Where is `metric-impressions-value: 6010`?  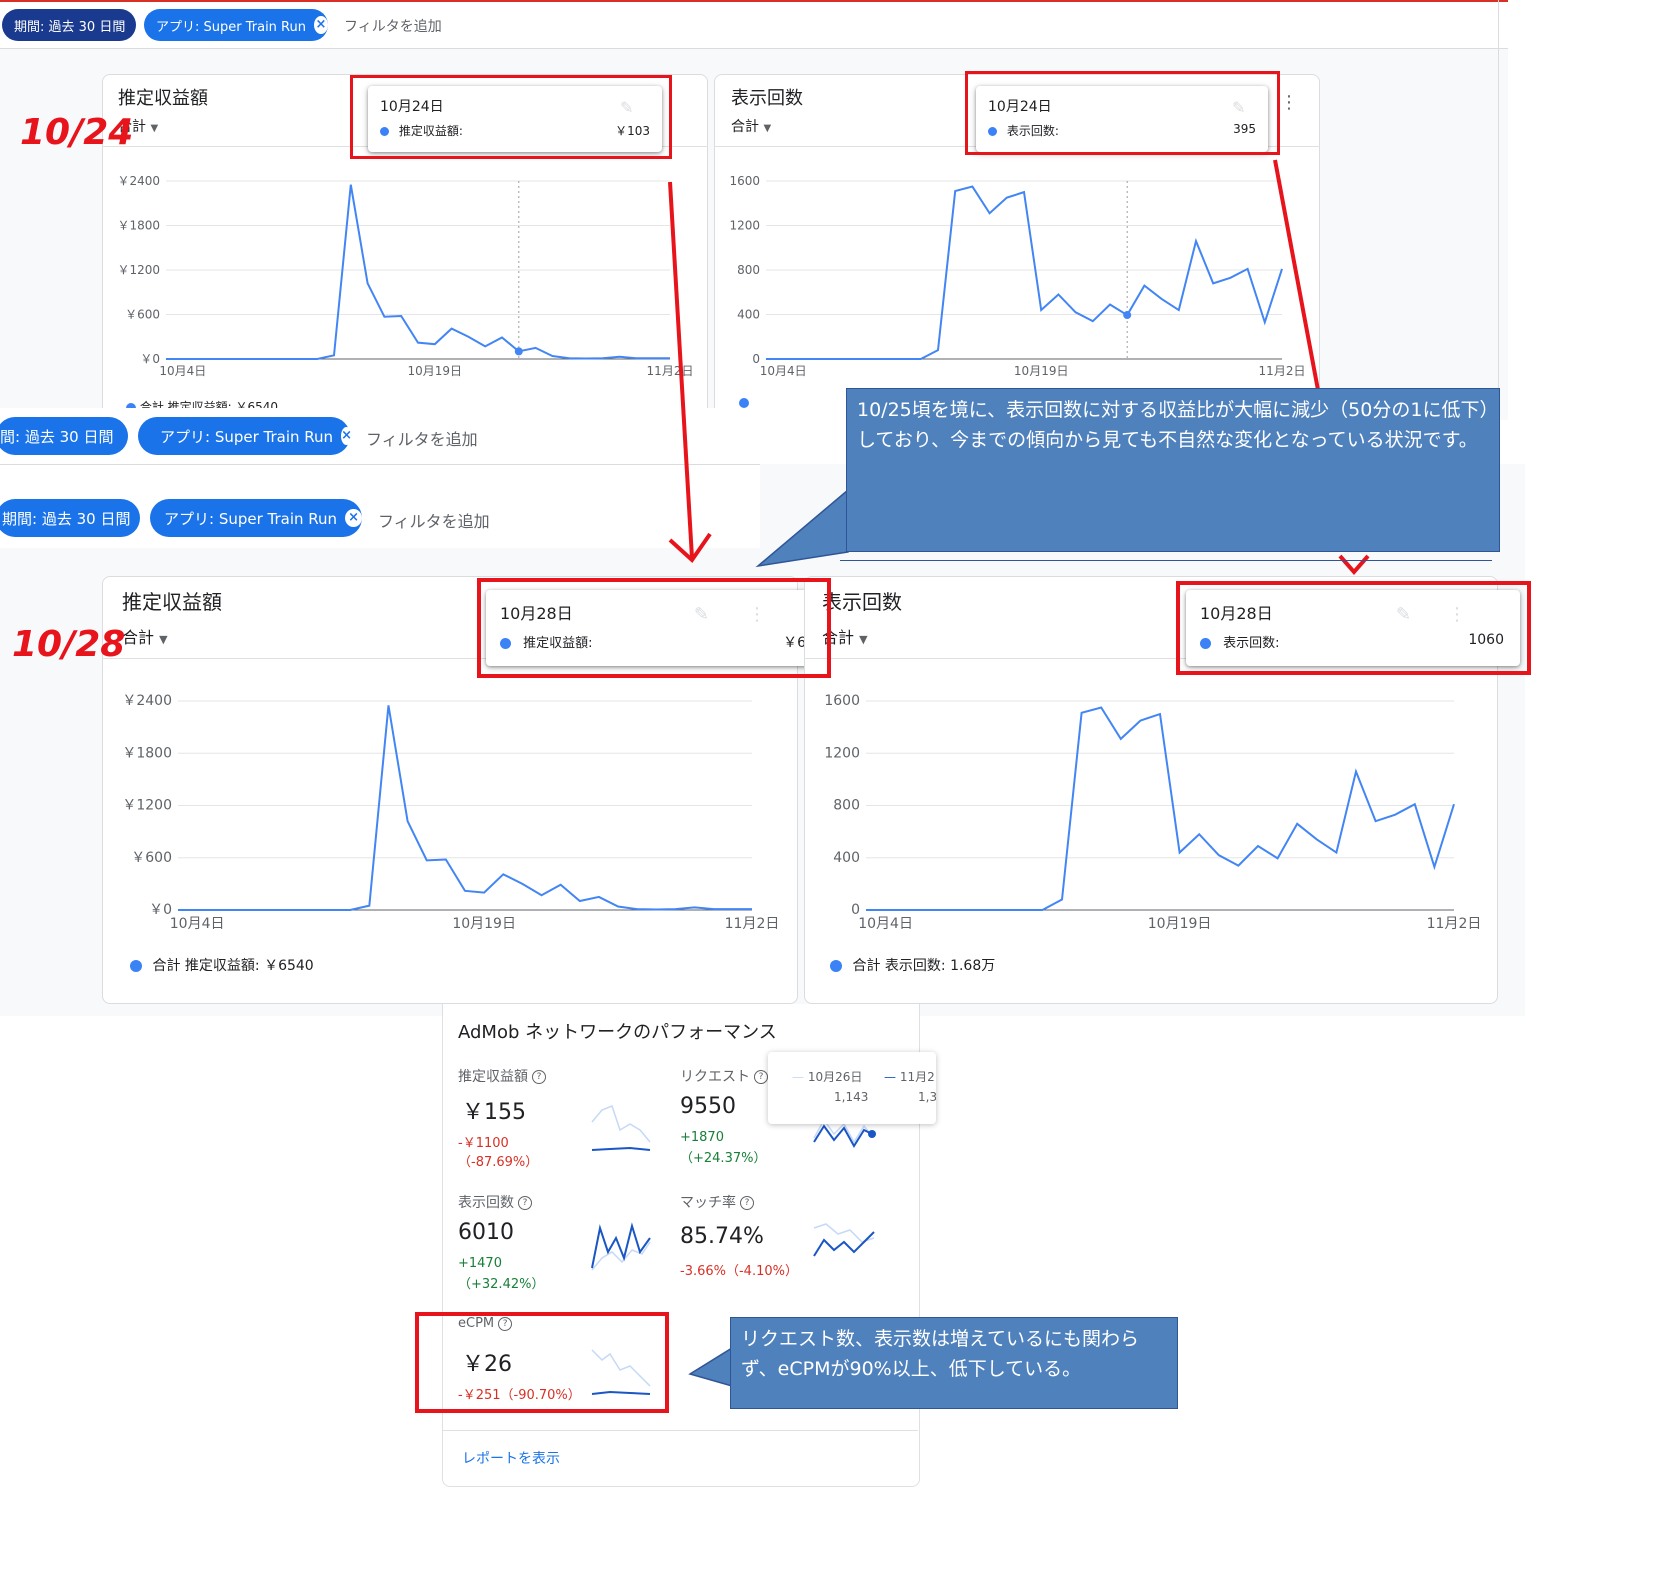 metric-impressions-value: 6010 is located at coordinates (486, 1232).